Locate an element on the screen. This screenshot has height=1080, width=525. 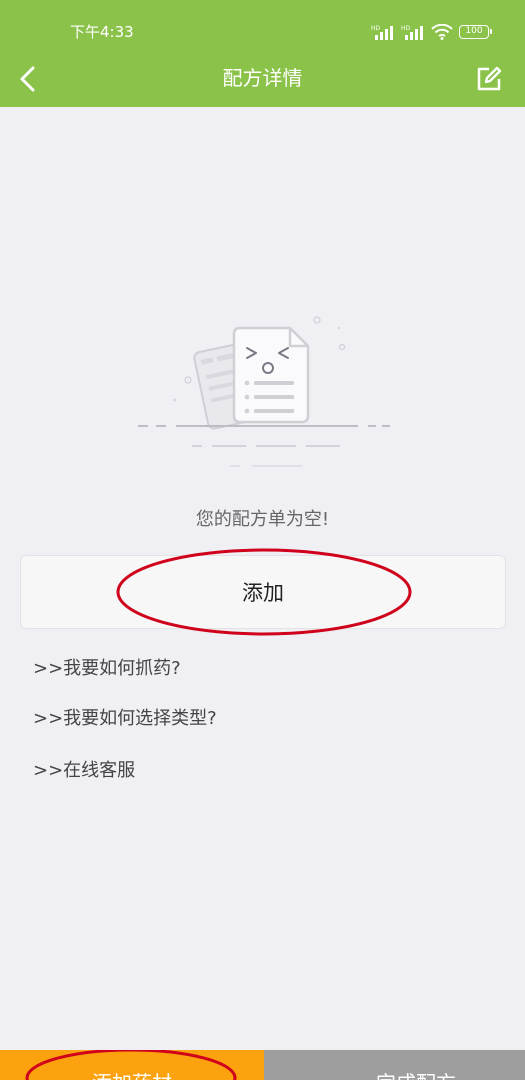
edit-button is located at coordinates (489, 81).